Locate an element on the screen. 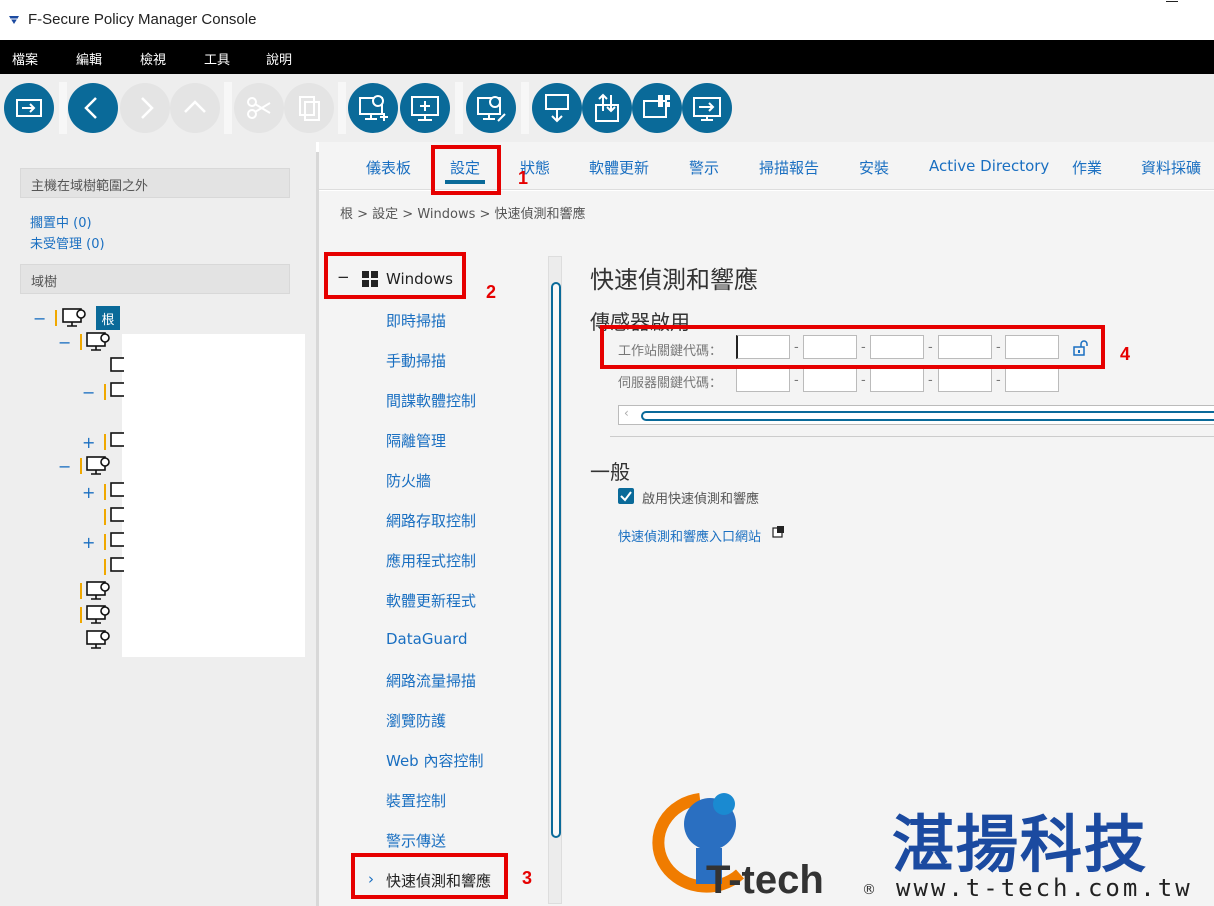  annotation-number-3: 3 is located at coordinates (527, 878).